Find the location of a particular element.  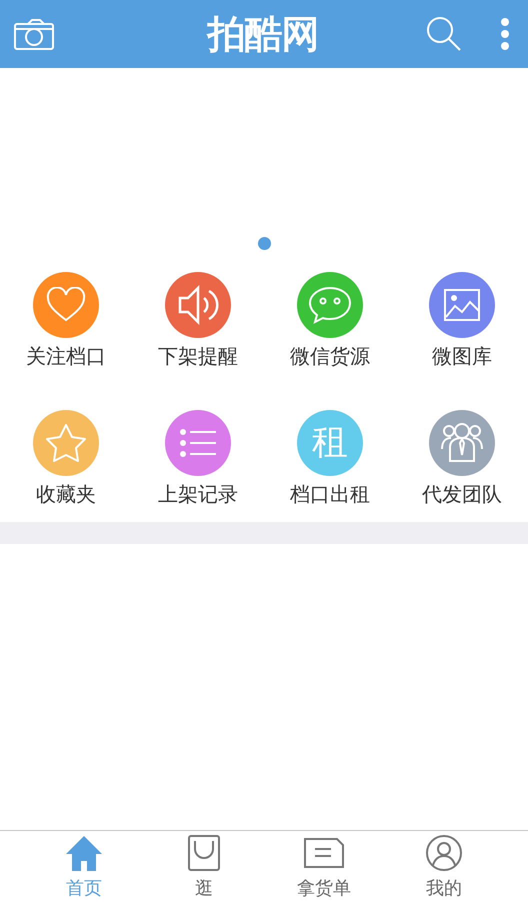

shortcut-label: 微图库 is located at coordinates (462, 356).